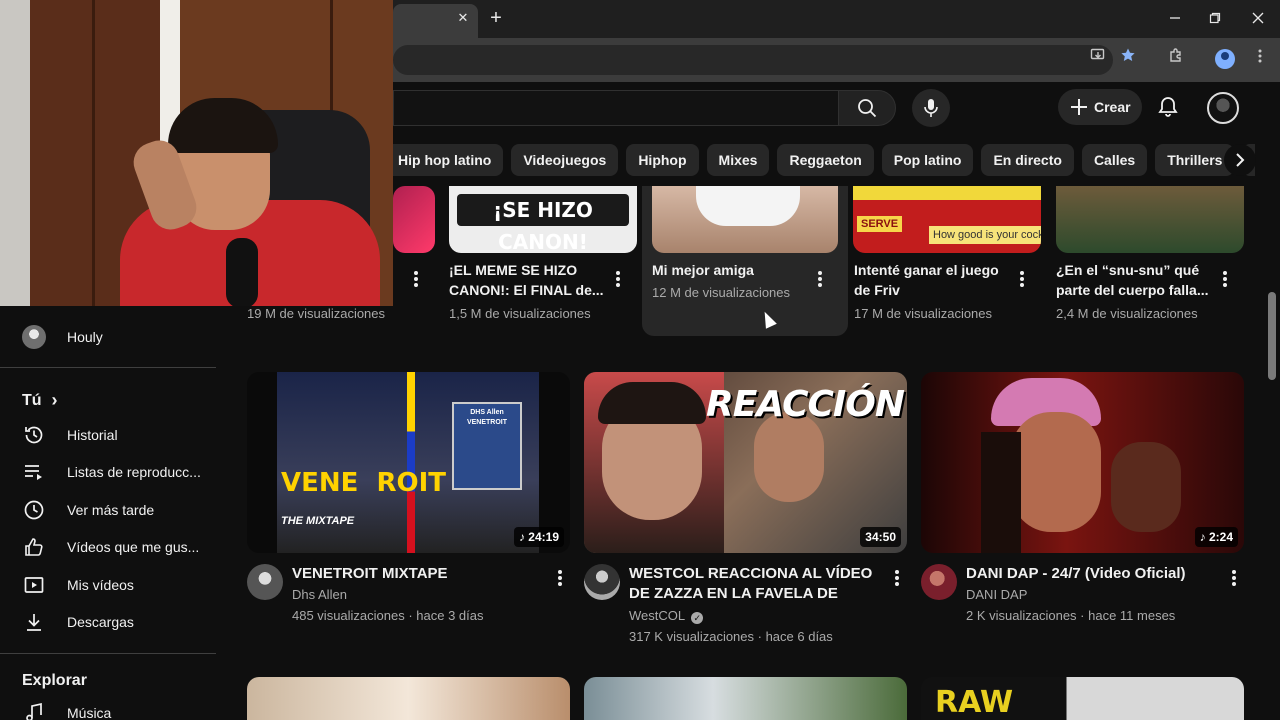 The height and width of the screenshot is (720, 1280). I want to click on sidebar-item-watch-later: Ver más tarde, so click(110, 510).